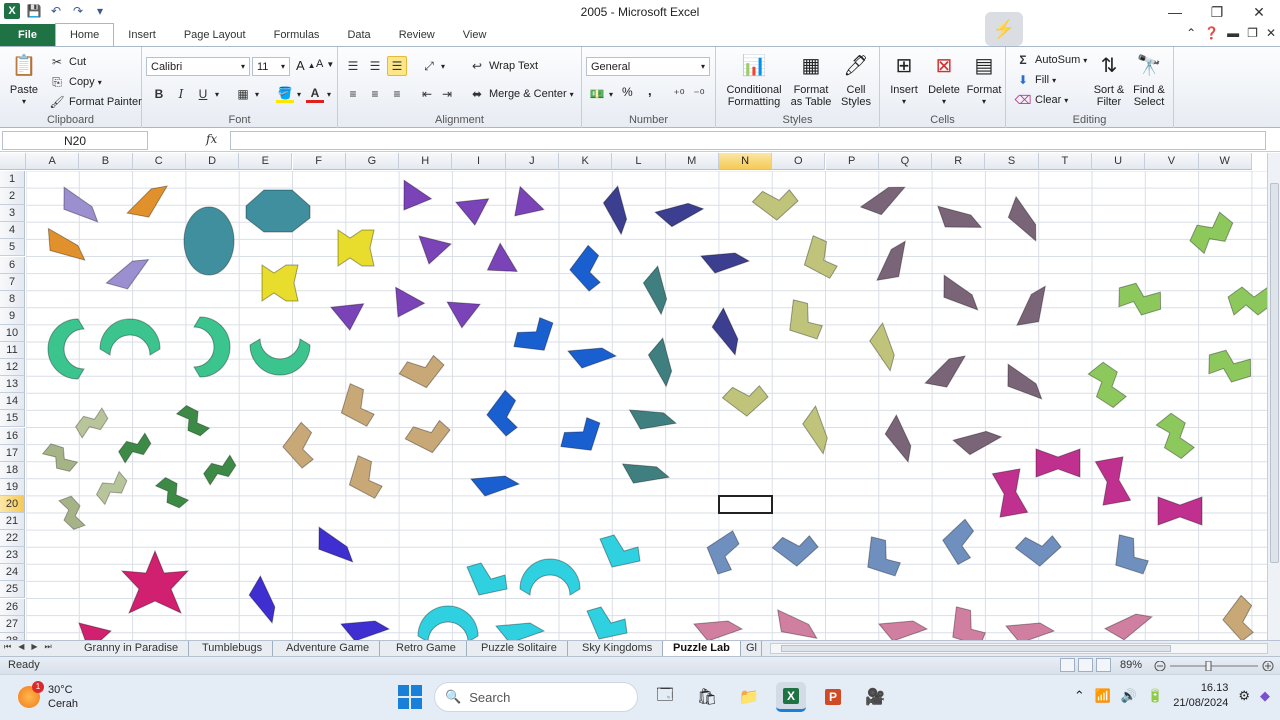  Describe the element at coordinates (353, 94) in the screenshot. I see `align-left-button: ≡` at that location.